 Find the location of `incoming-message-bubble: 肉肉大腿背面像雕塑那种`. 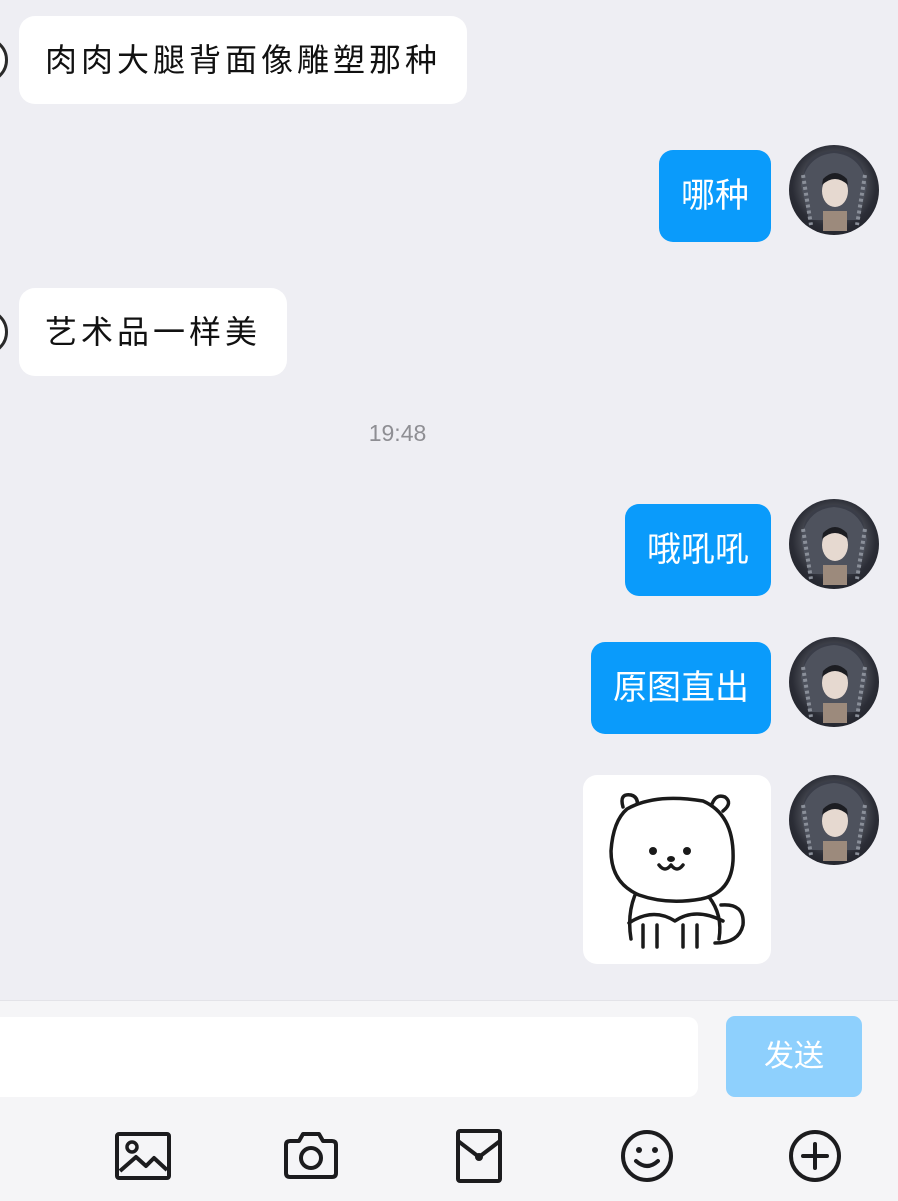

incoming-message-bubble: 肉肉大腿背面像雕塑那种 is located at coordinates (243, 60).